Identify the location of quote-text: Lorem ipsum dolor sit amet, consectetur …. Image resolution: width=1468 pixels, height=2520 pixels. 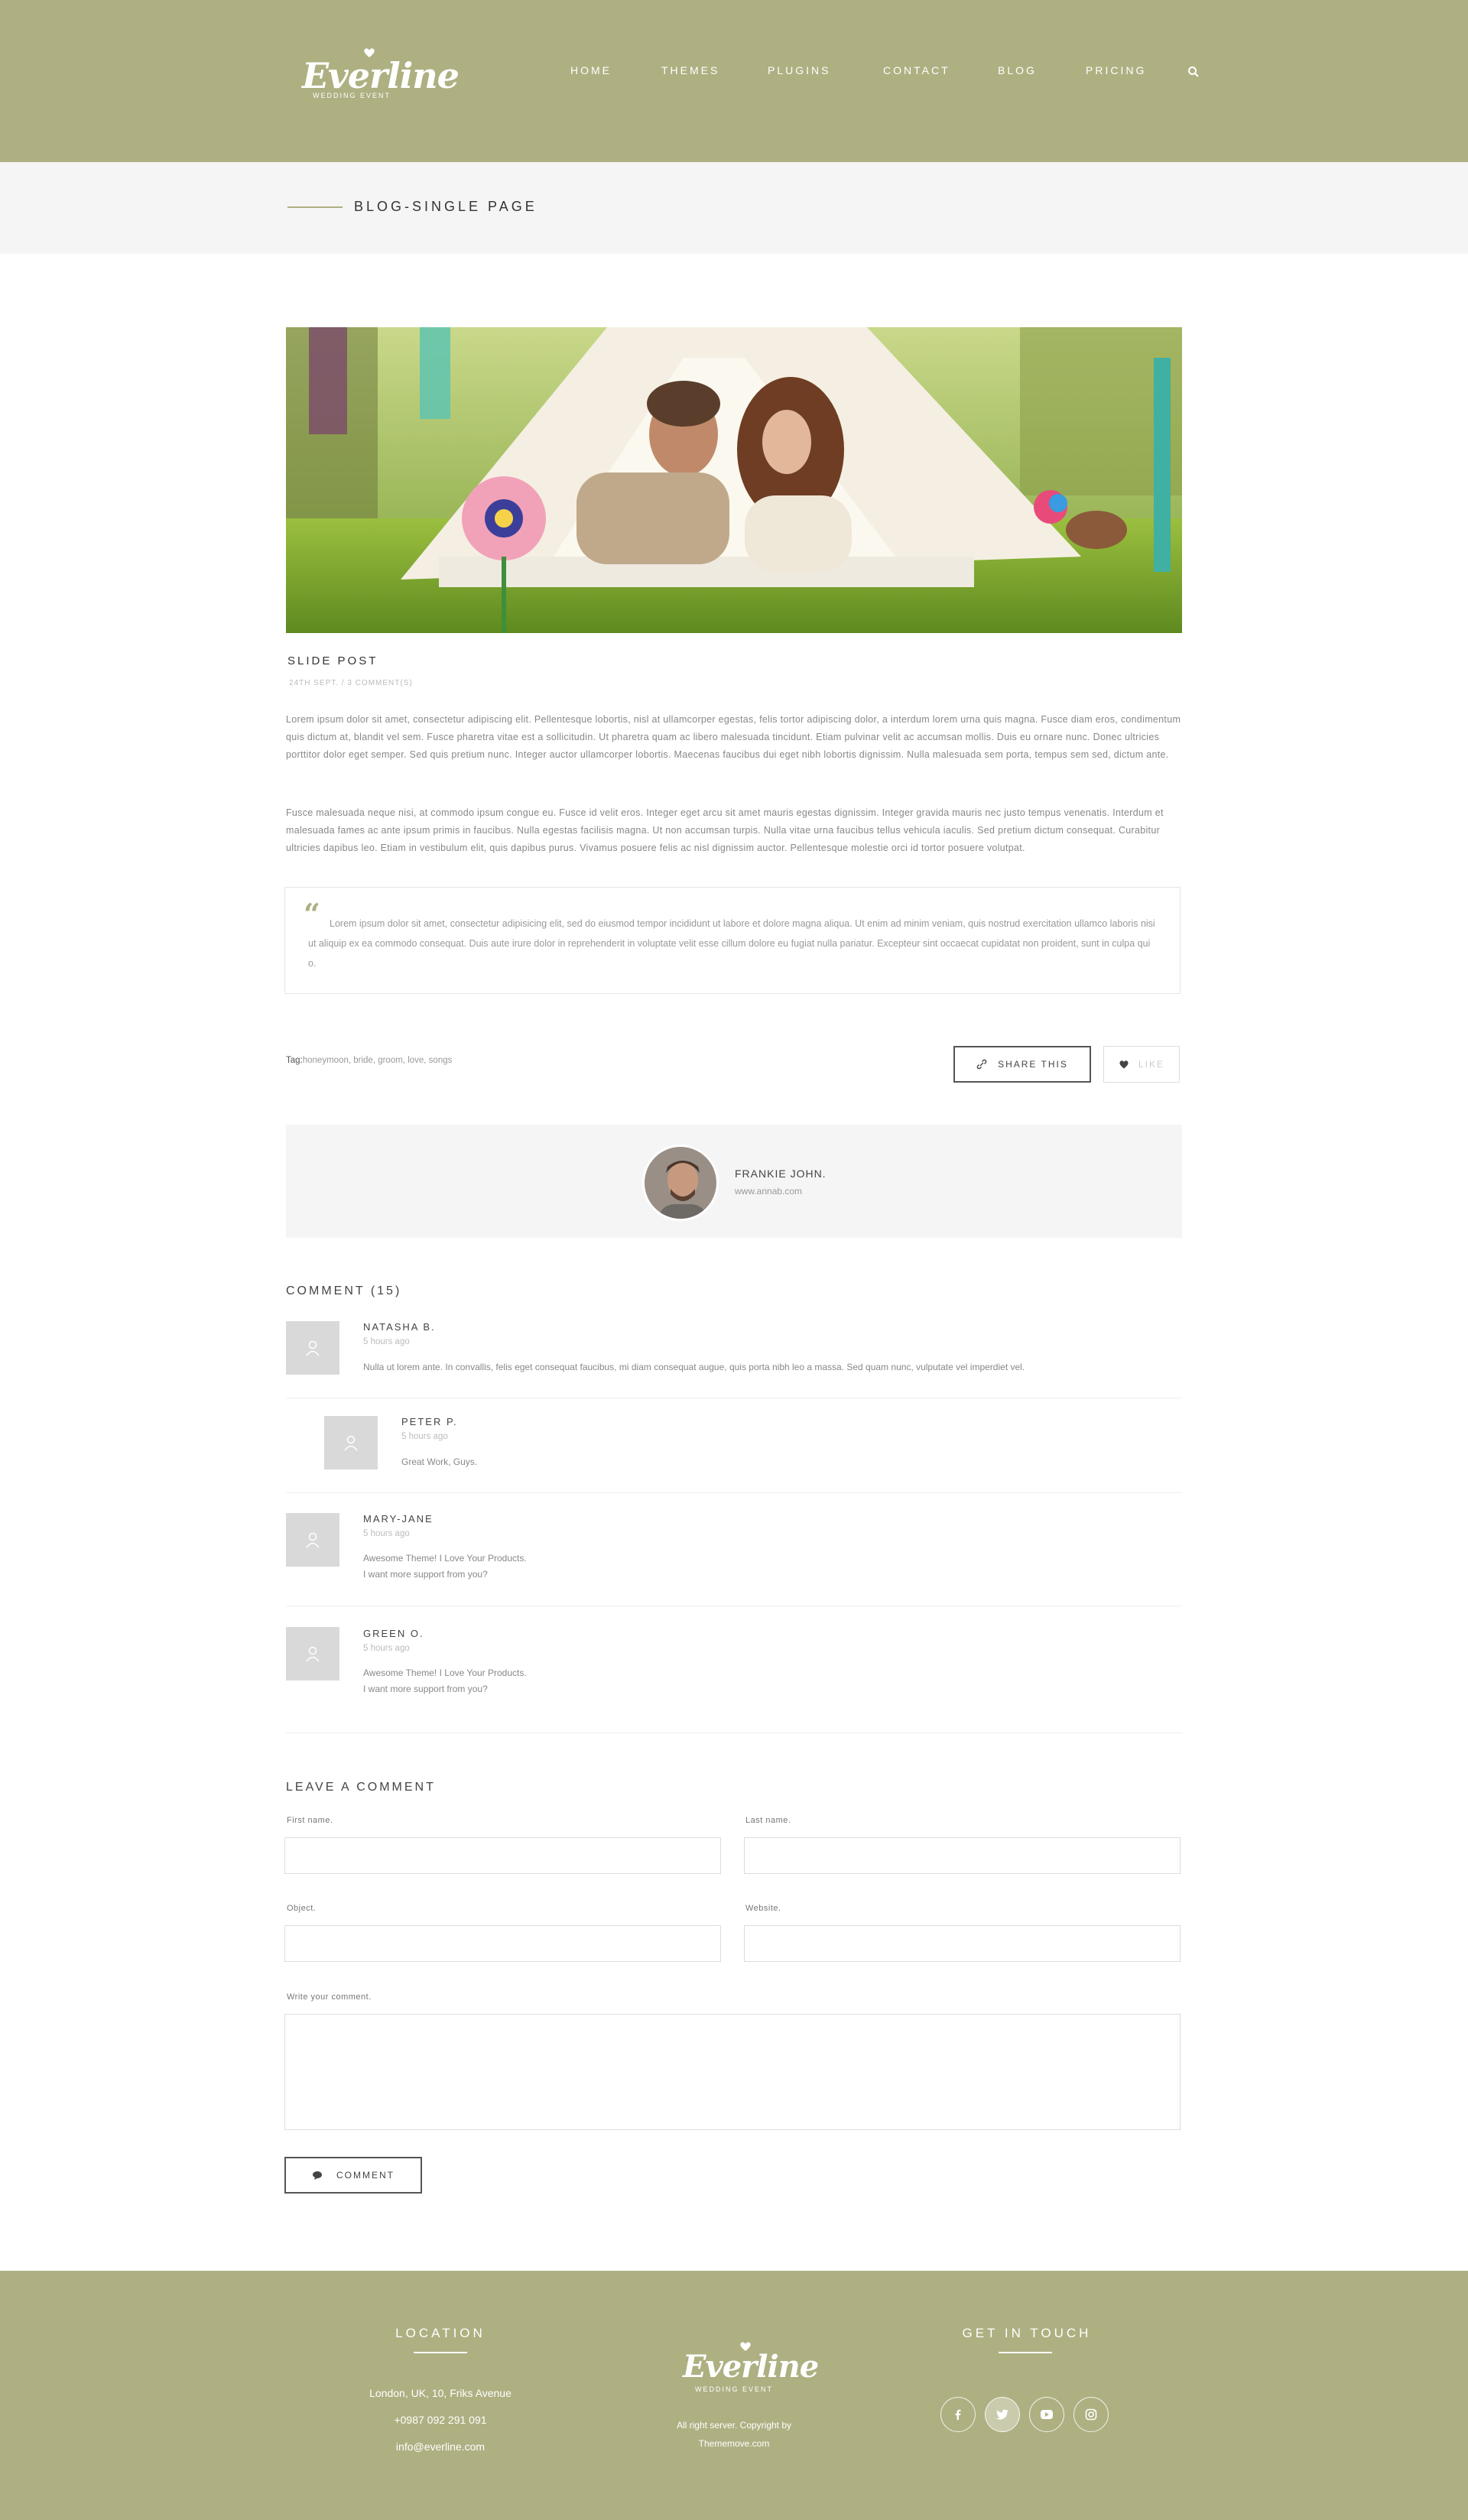
(731, 944).